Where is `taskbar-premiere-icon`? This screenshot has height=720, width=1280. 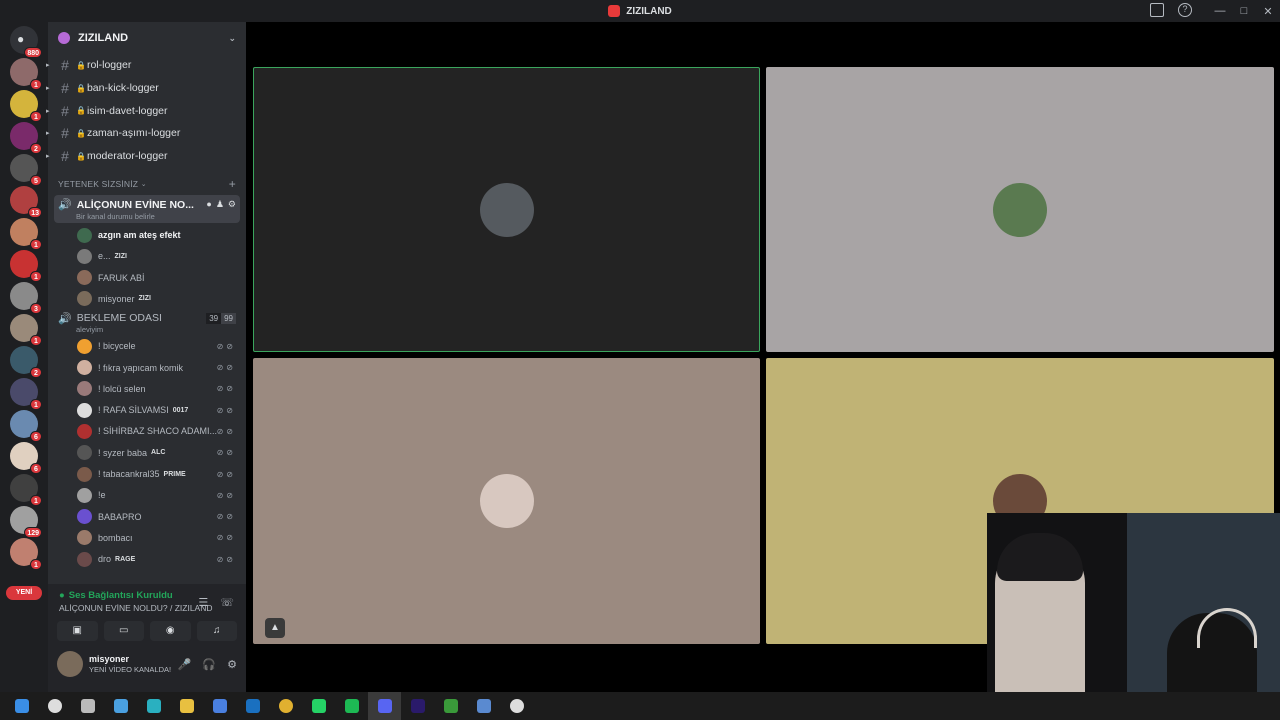 taskbar-premiere-icon is located at coordinates (417, 706).